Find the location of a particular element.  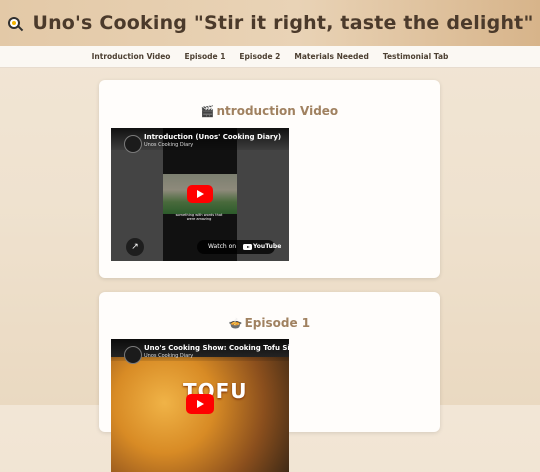

youtube-wordmark: YouTube is located at coordinates (267, 246).